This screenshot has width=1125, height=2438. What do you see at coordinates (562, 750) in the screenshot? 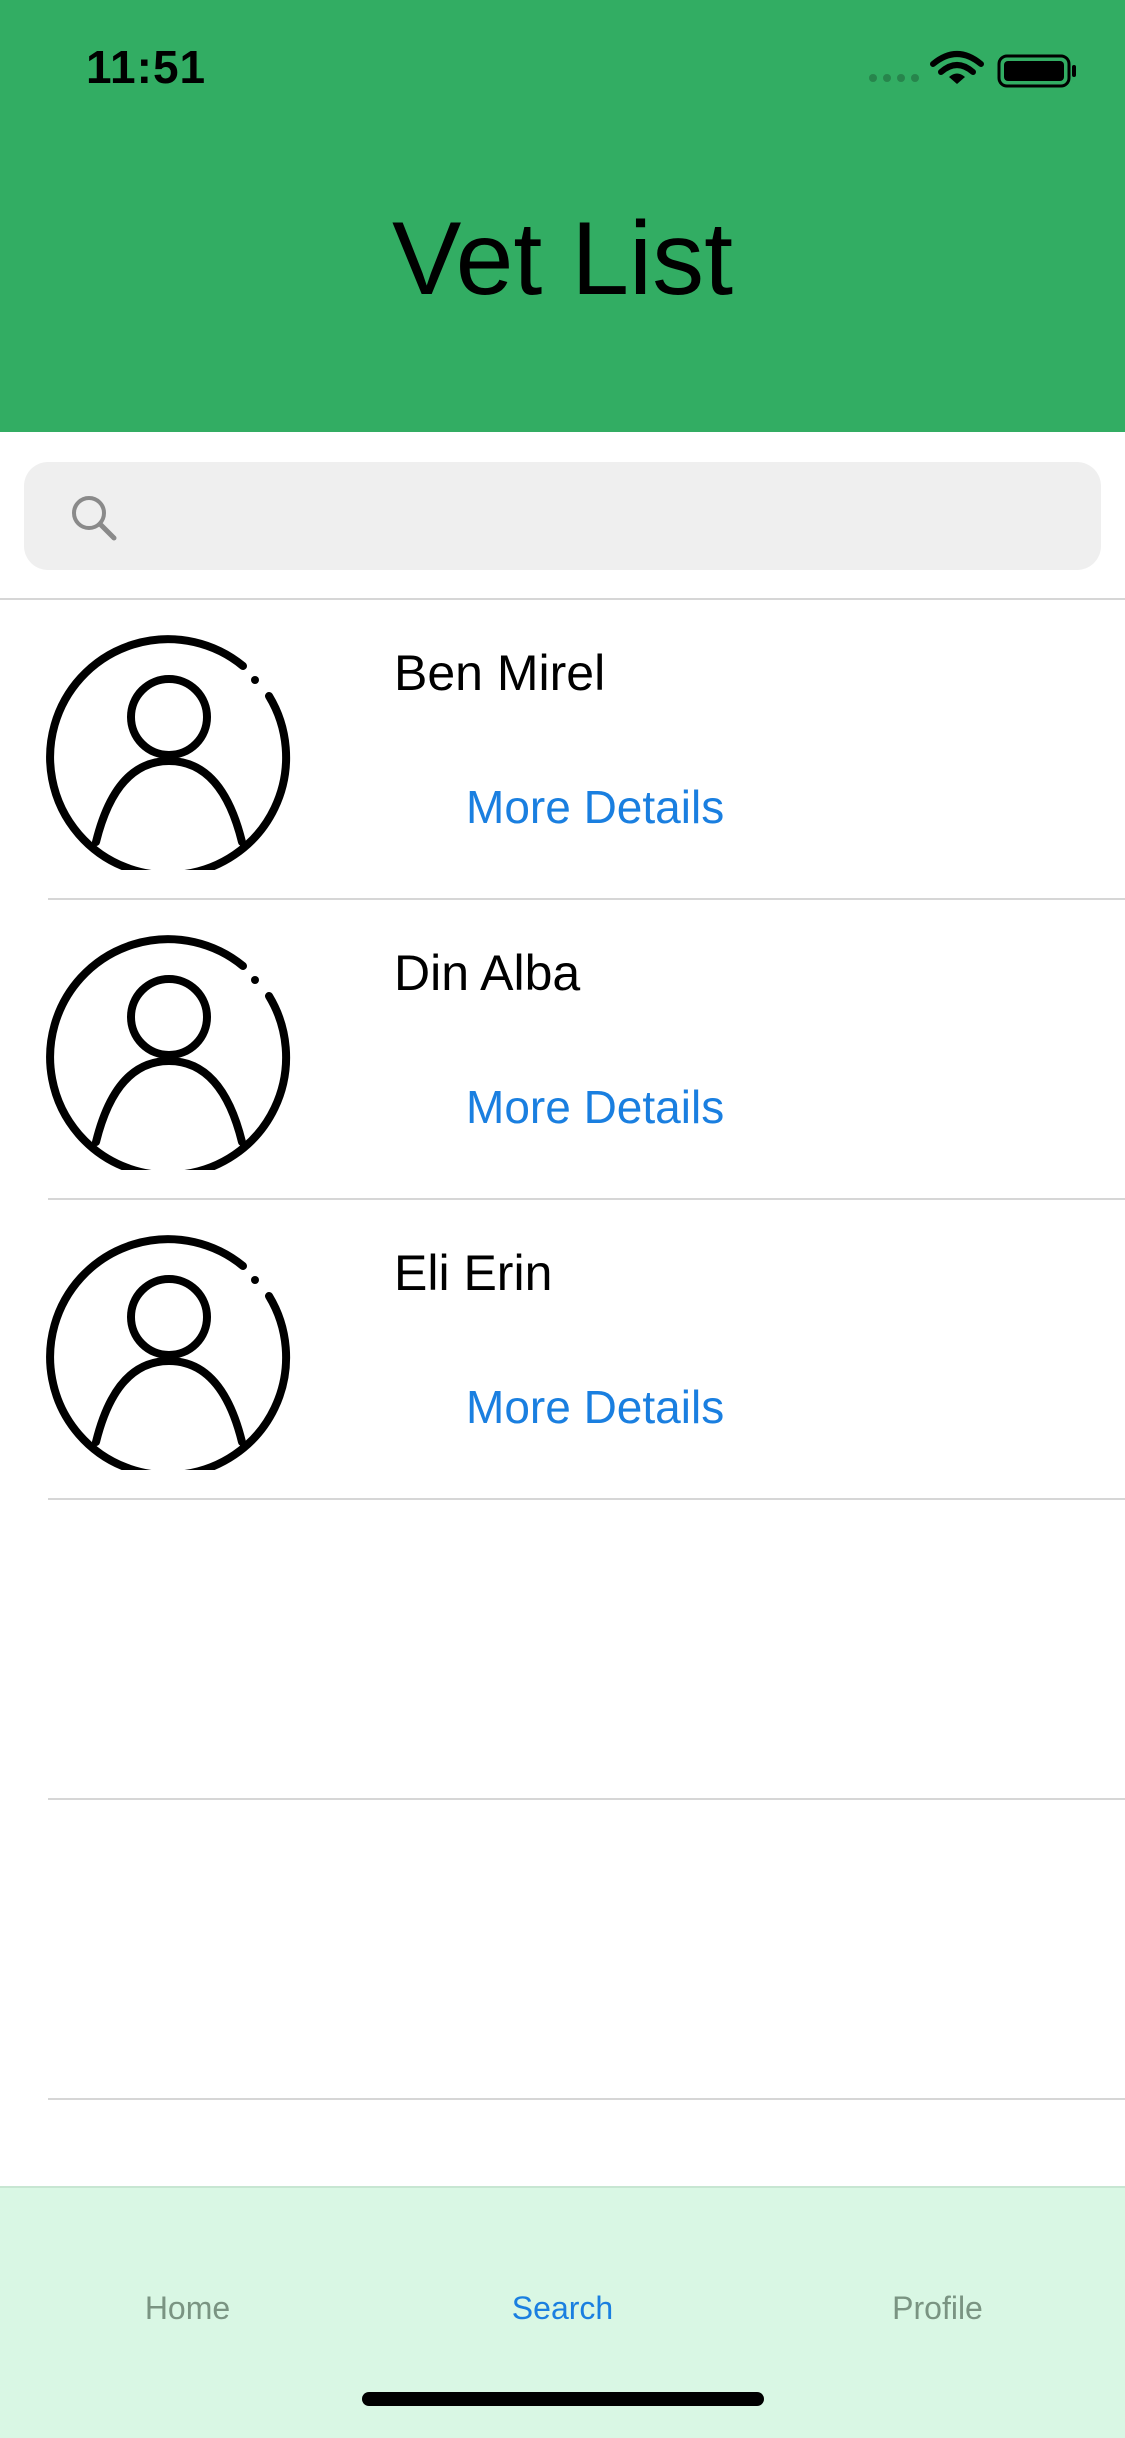
I see `list-item-vet: Ben Mirel More Details` at bounding box center [562, 750].